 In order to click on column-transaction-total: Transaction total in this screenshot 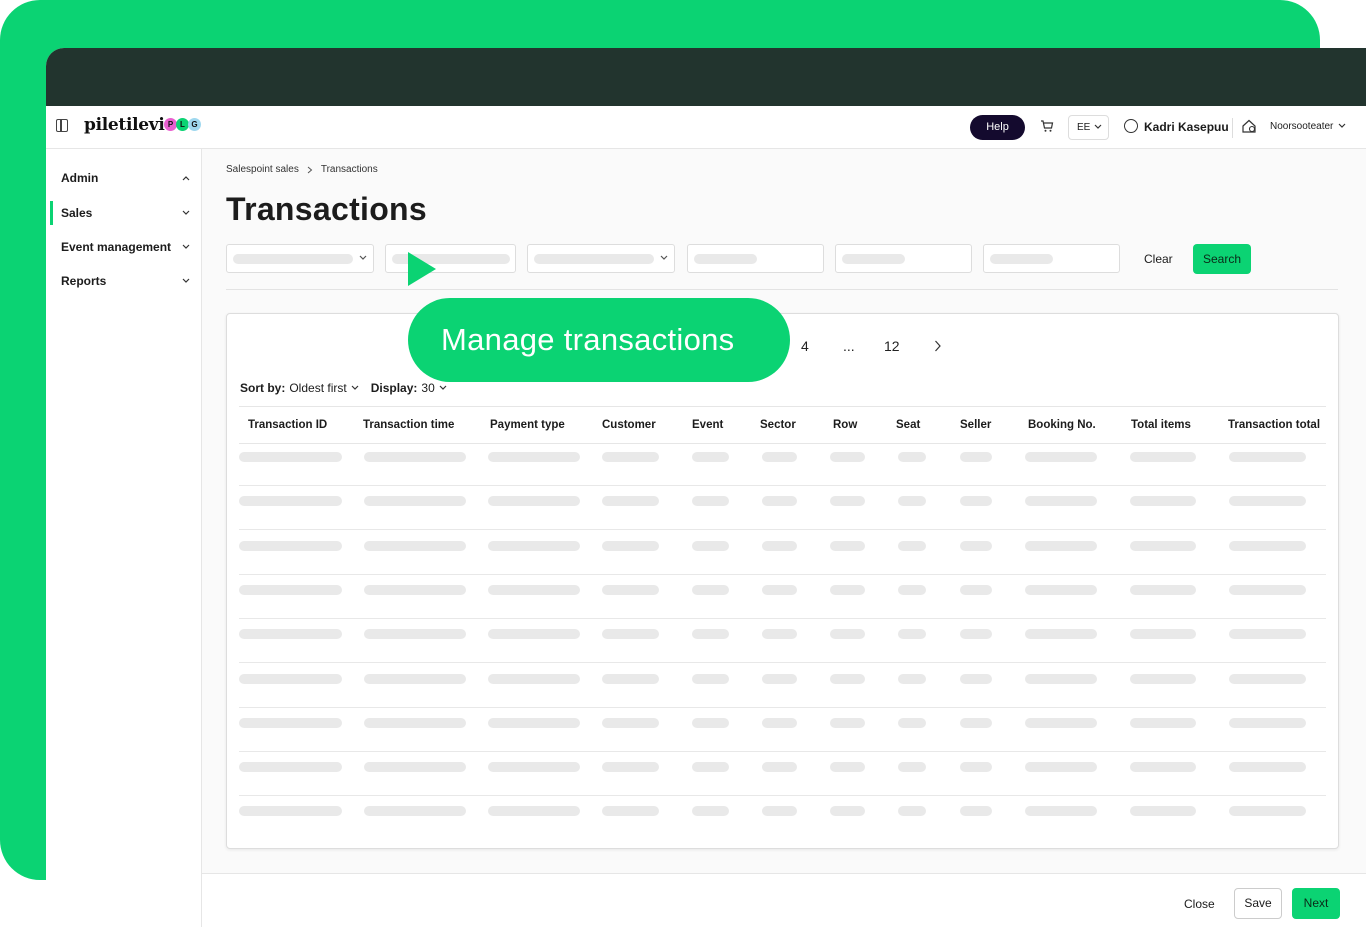, I will do `click(1274, 425)`.